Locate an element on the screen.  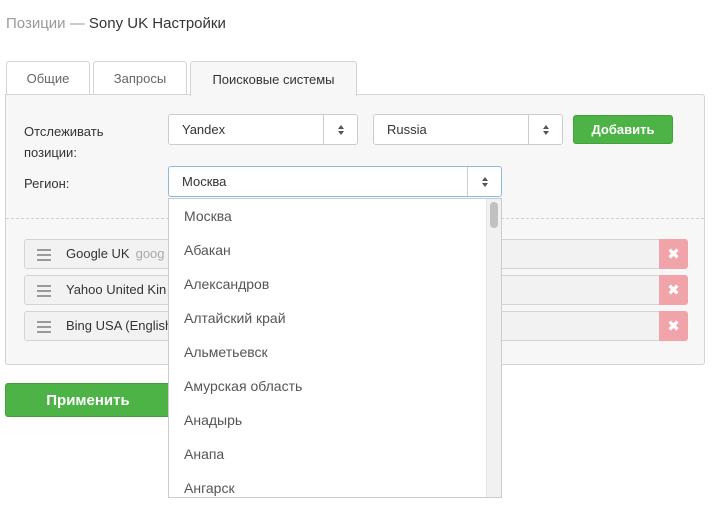
region-label: Регион: is located at coordinates (47, 183).